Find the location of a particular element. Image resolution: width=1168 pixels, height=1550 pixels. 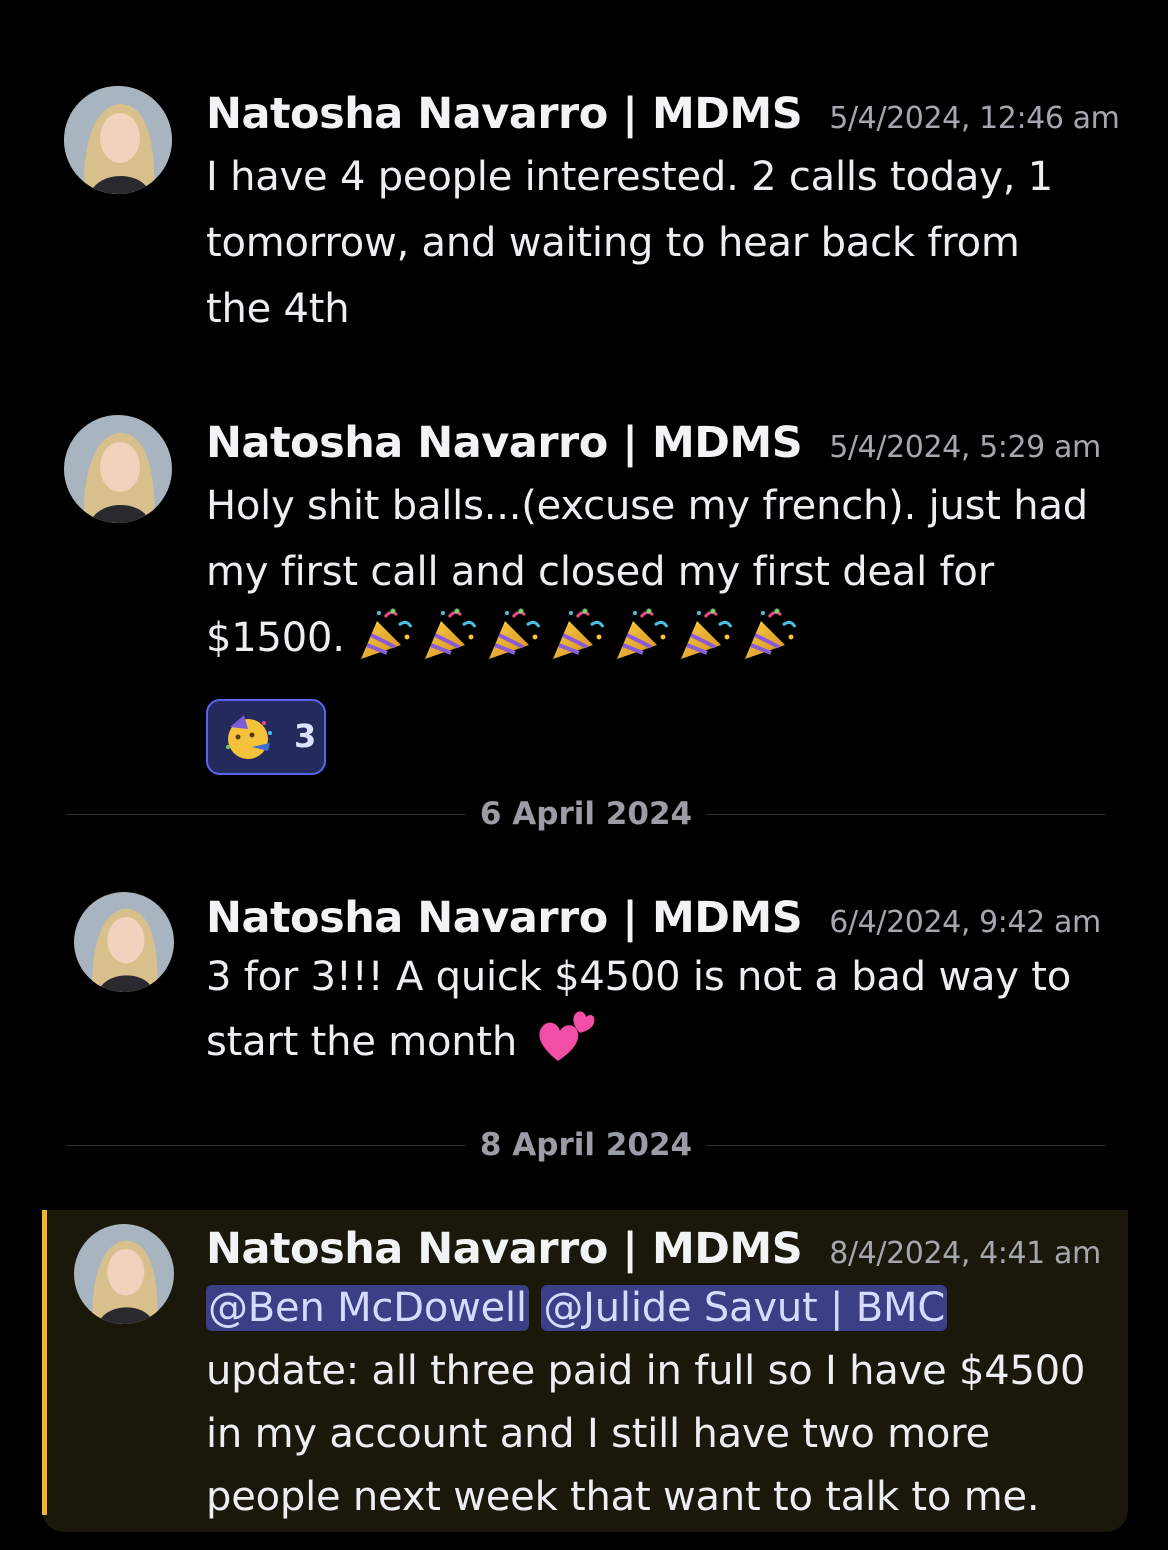

date-divider: 8 April 2024 is located at coordinates (586, 1145).